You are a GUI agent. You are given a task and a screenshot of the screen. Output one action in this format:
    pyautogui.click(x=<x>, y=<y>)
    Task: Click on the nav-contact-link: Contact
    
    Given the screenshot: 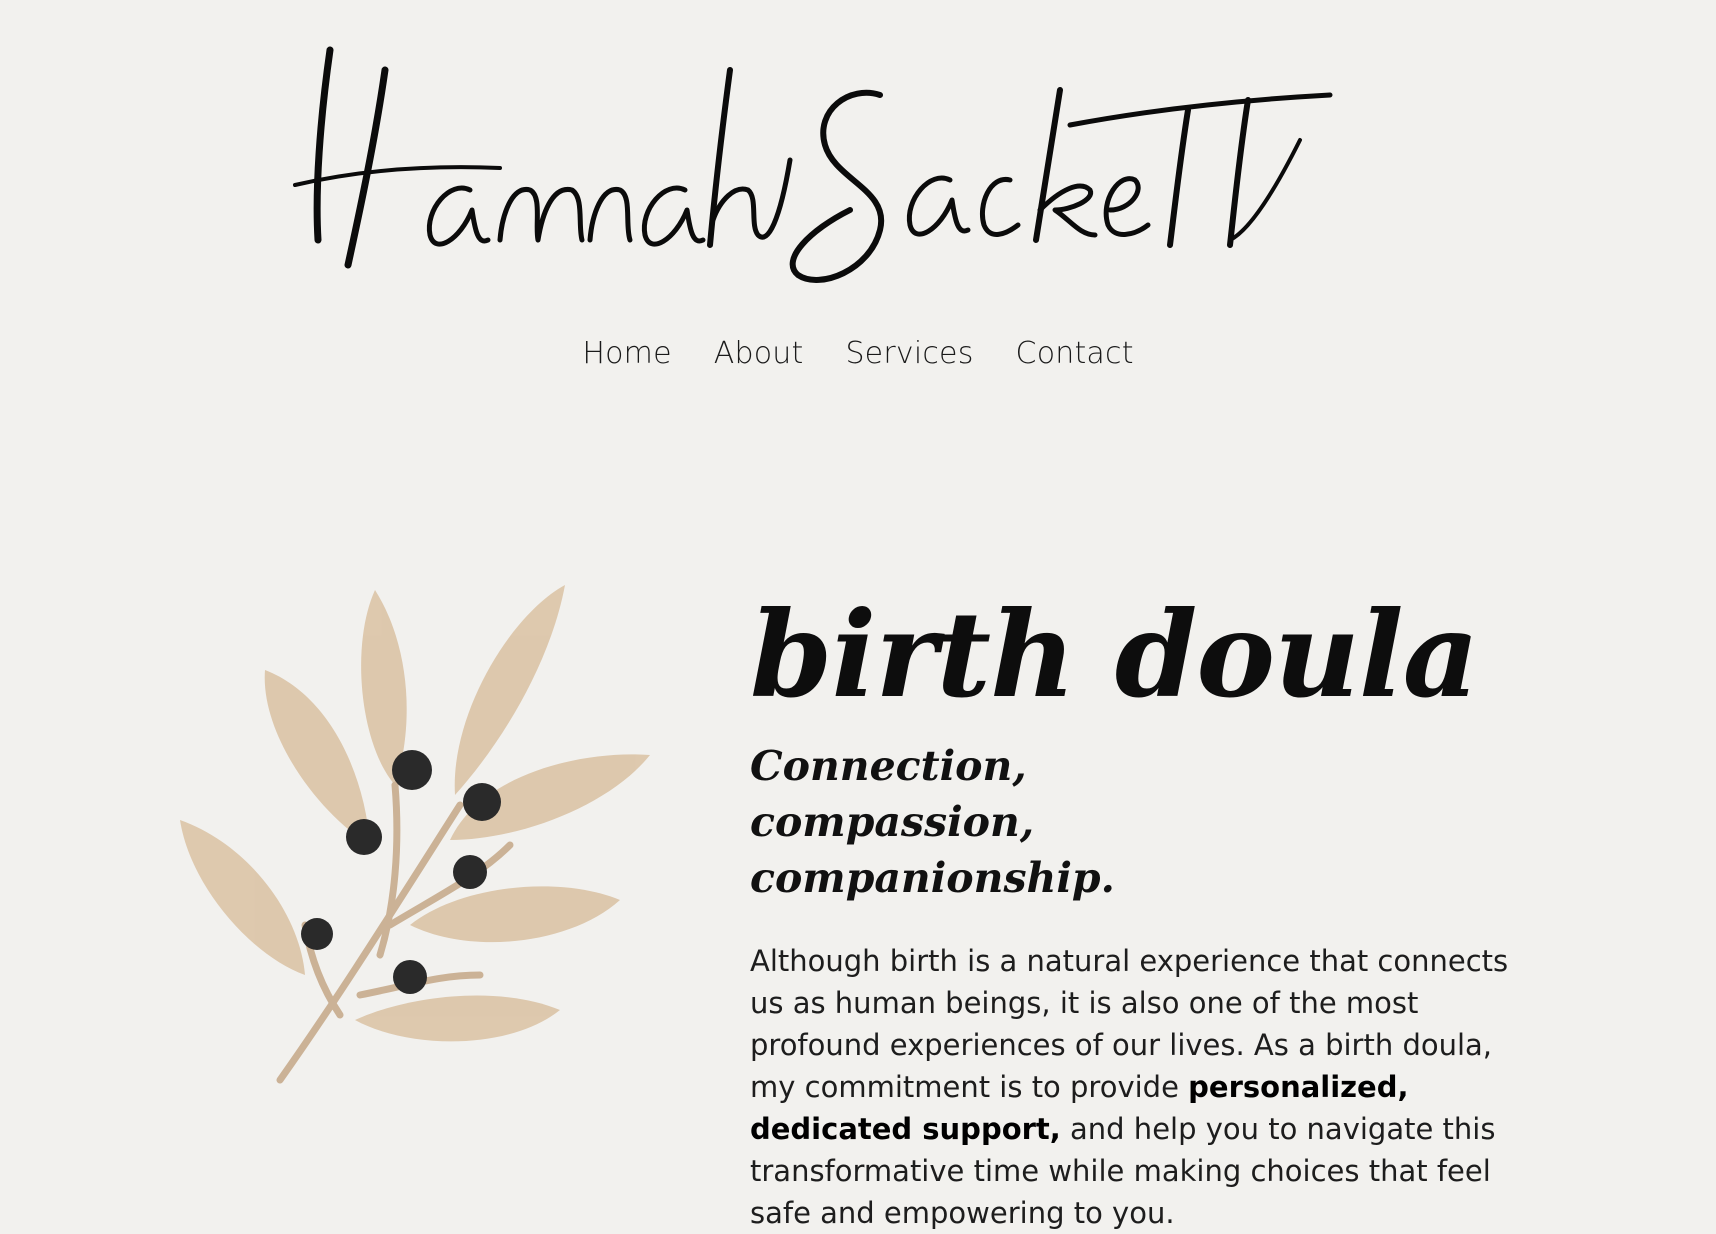 What is the action you would take?
    pyautogui.click(x=1075, y=353)
    